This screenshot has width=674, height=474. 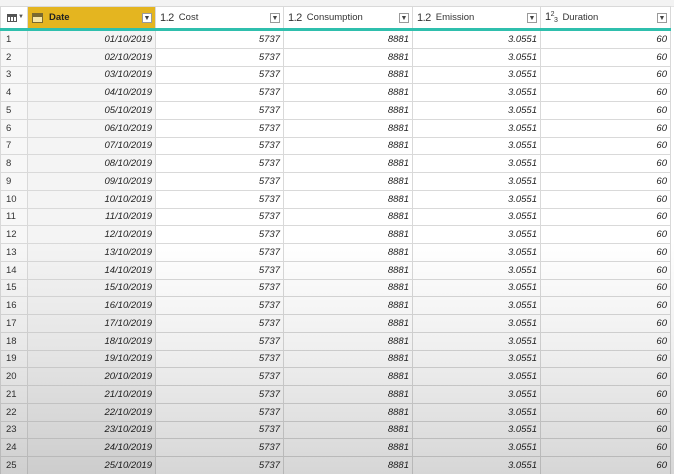 What do you see at coordinates (37, 17) in the screenshot?
I see `calendar-icon` at bounding box center [37, 17].